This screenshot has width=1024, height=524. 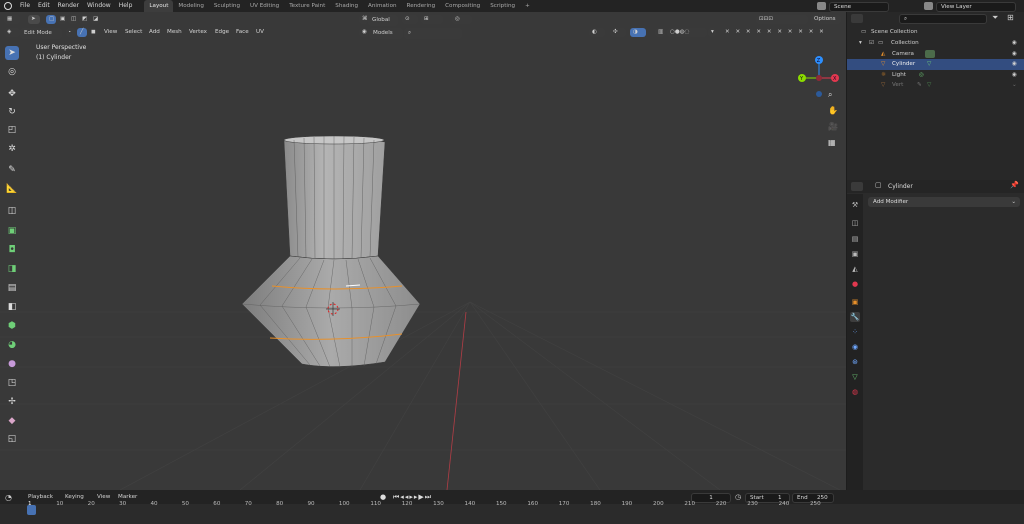 I want to click on outliner-row-light: ☼ Light ◎ ◉, so click(x=935, y=75).